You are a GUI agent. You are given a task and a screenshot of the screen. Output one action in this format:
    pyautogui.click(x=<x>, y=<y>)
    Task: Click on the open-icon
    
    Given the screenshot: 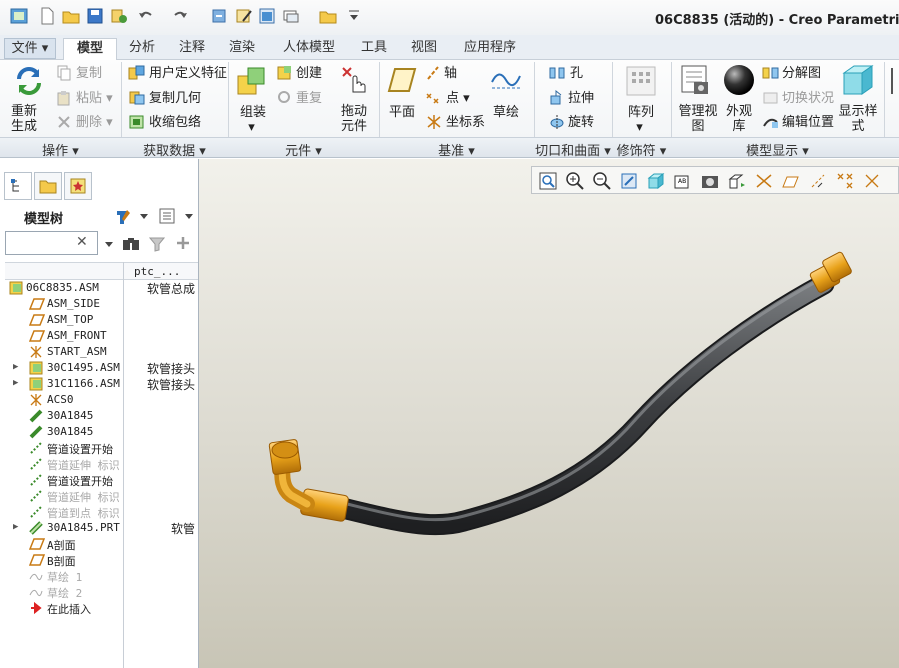 What is the action you would take?
    pyautogui.click(x=71, y=16)
    